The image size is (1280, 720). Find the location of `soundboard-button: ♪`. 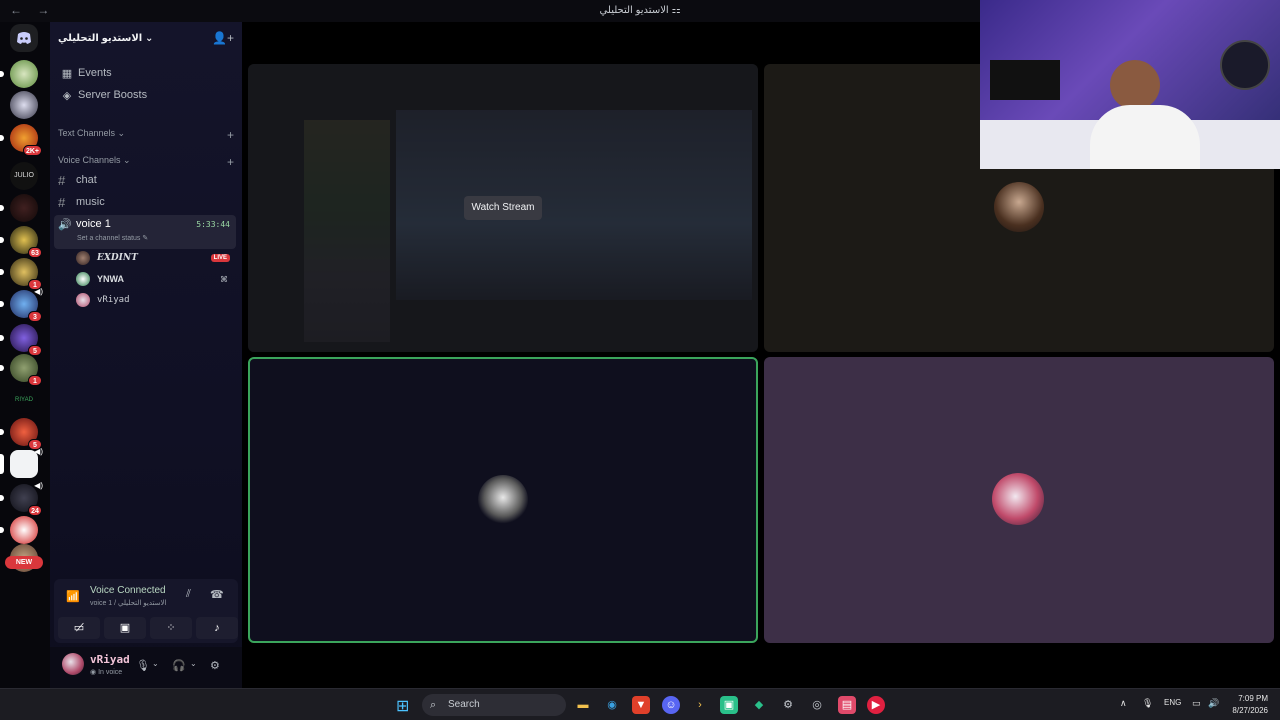

soundboard-button: ♪ is located at coordinates (217, 628).